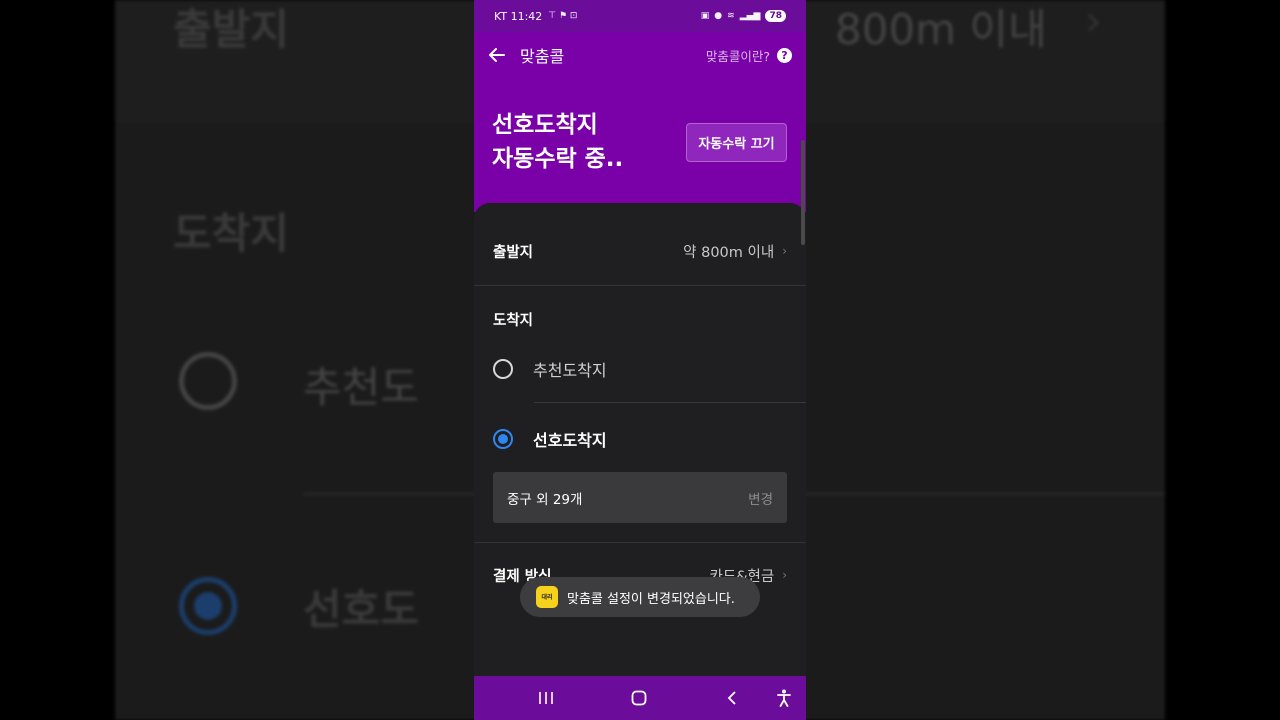  Describe the element at coordinates (518, 16) in the screenshot. I see `carrier-time: KT 11:42` at that location.